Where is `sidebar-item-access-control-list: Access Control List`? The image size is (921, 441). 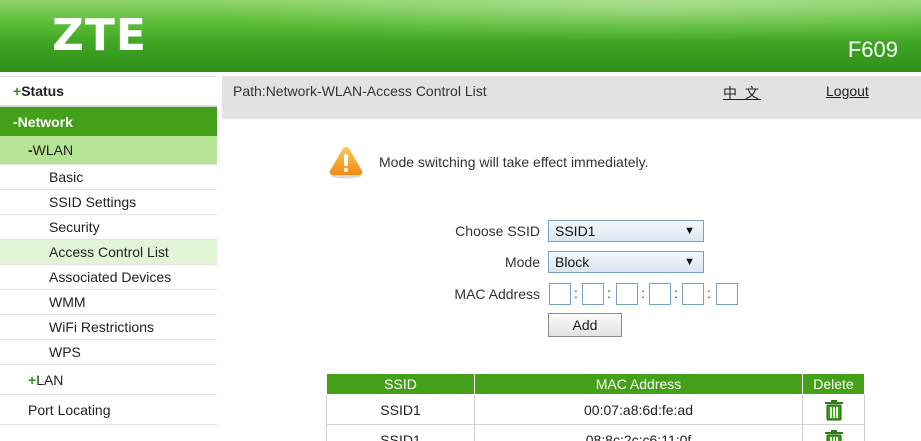
sidebar-item-access-control-list: Access Control List is located at coordinates (108, 252).